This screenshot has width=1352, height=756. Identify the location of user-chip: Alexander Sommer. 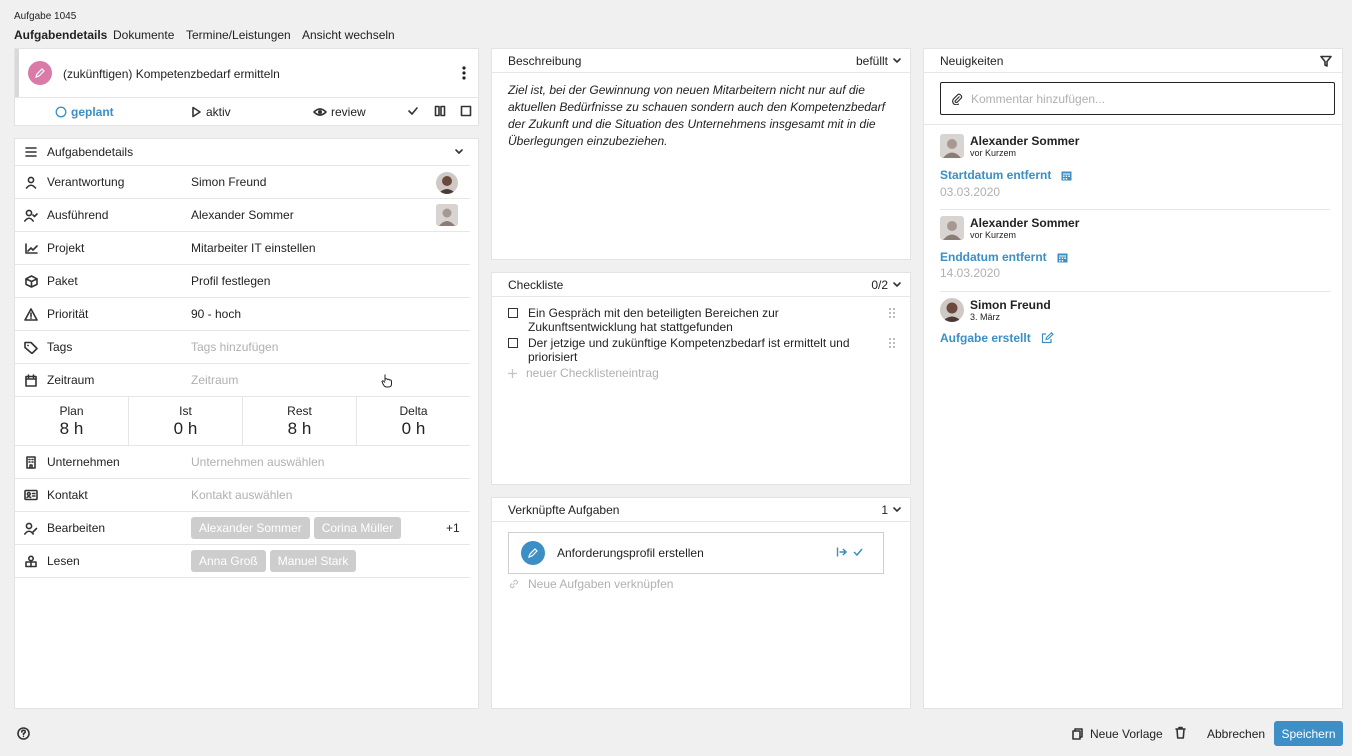
(250, 528).